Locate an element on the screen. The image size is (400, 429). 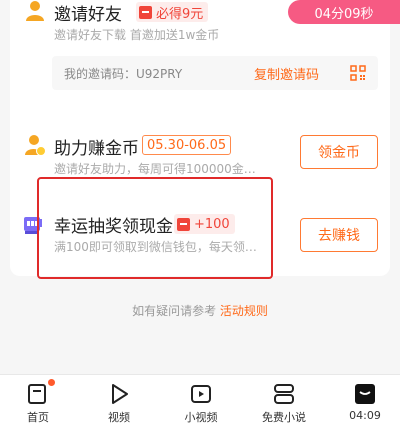
tab-label: 视频 is located at coordinates (119, 417).